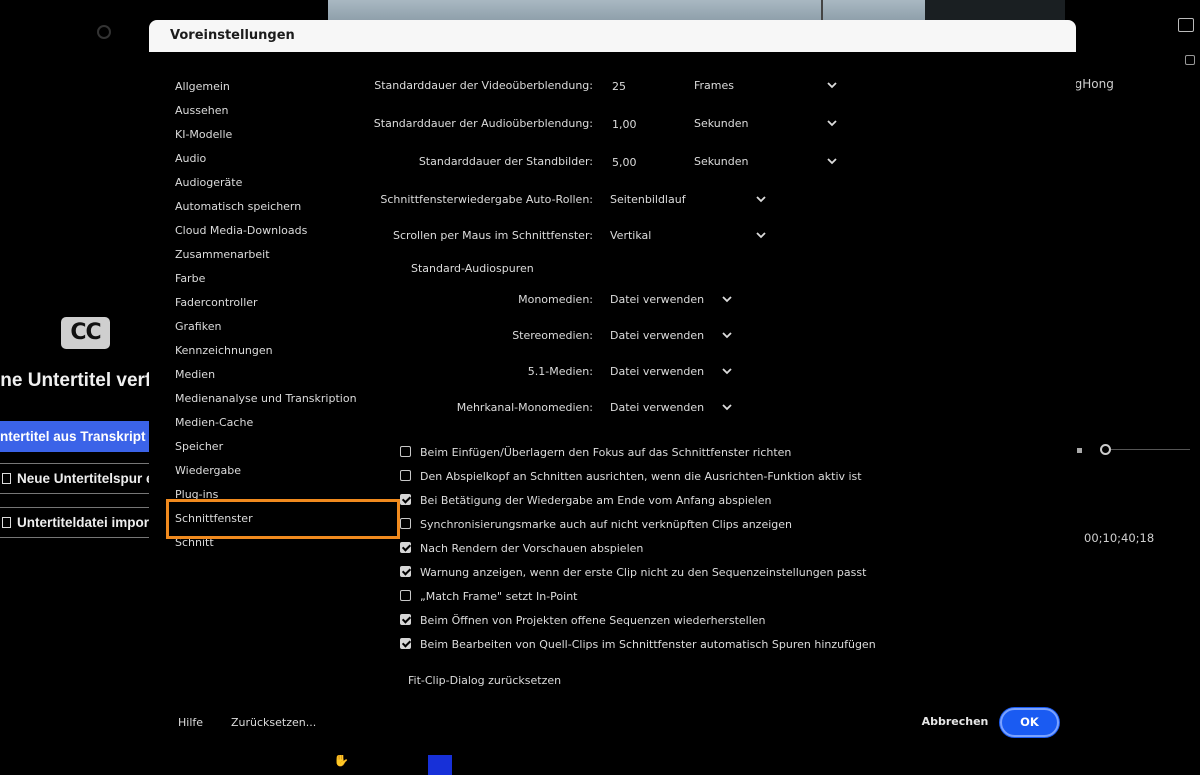 This screenshot has height=775, width=1200. Describe the element at coordinates (241, 230) in the screenshot. I see `sidebar-item-cloud-media-downloads: Cloud Media-Downloads` at that location.